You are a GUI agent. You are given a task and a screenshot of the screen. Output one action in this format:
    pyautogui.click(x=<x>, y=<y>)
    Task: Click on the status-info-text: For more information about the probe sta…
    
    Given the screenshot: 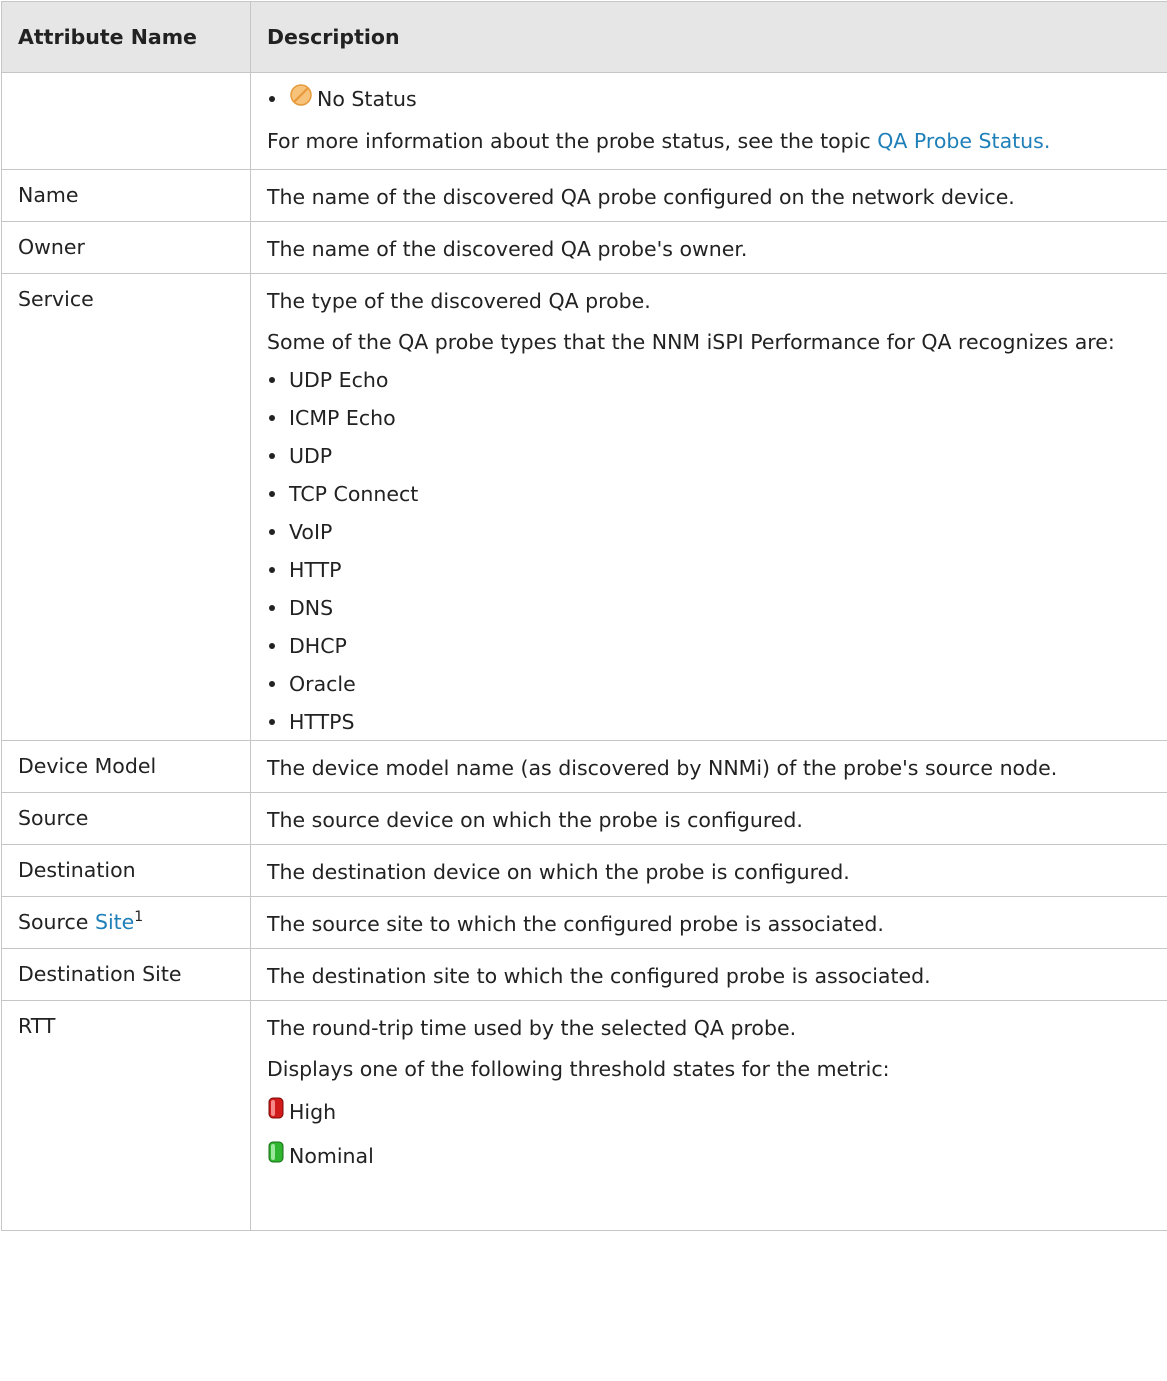 What is the action you would take?
    pyautogui.click(x=572, y=141)
    